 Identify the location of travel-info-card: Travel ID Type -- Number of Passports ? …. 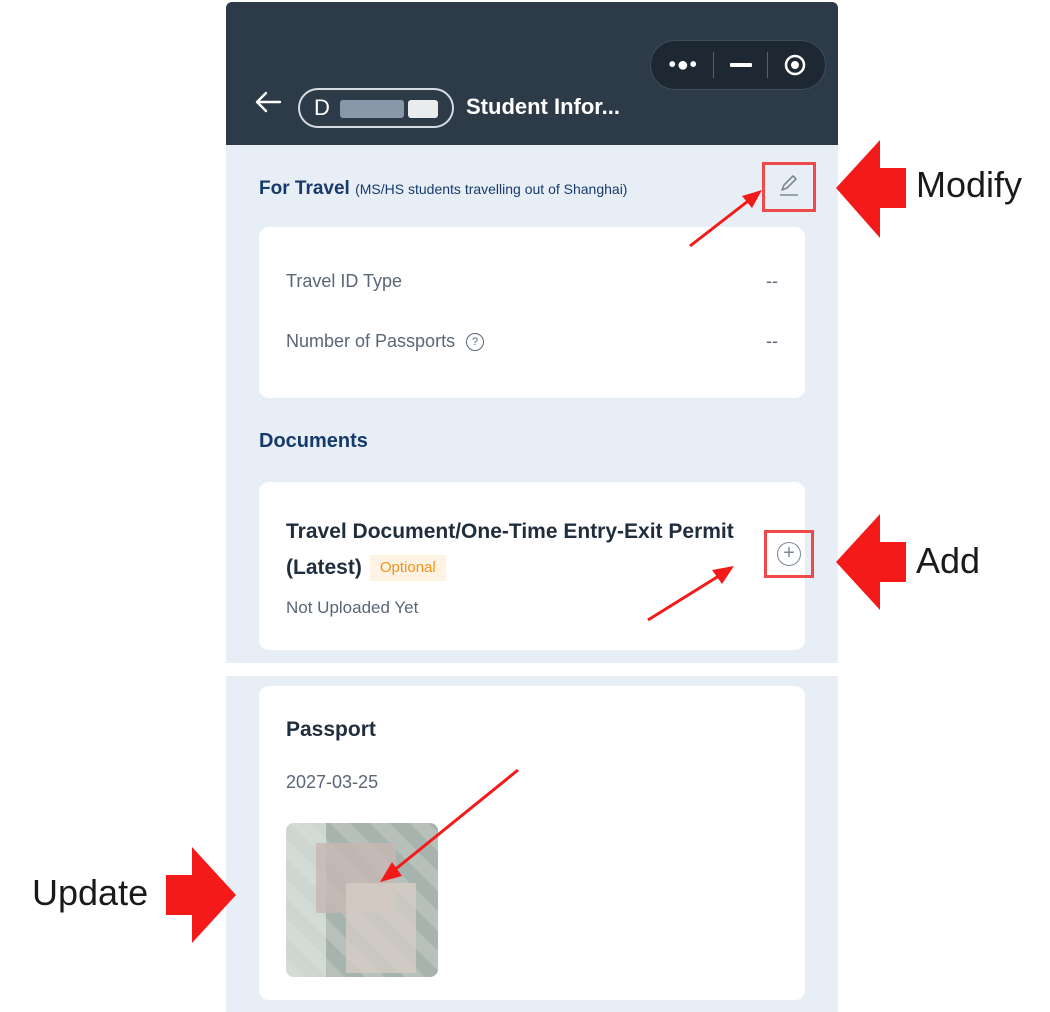
(532, 312).